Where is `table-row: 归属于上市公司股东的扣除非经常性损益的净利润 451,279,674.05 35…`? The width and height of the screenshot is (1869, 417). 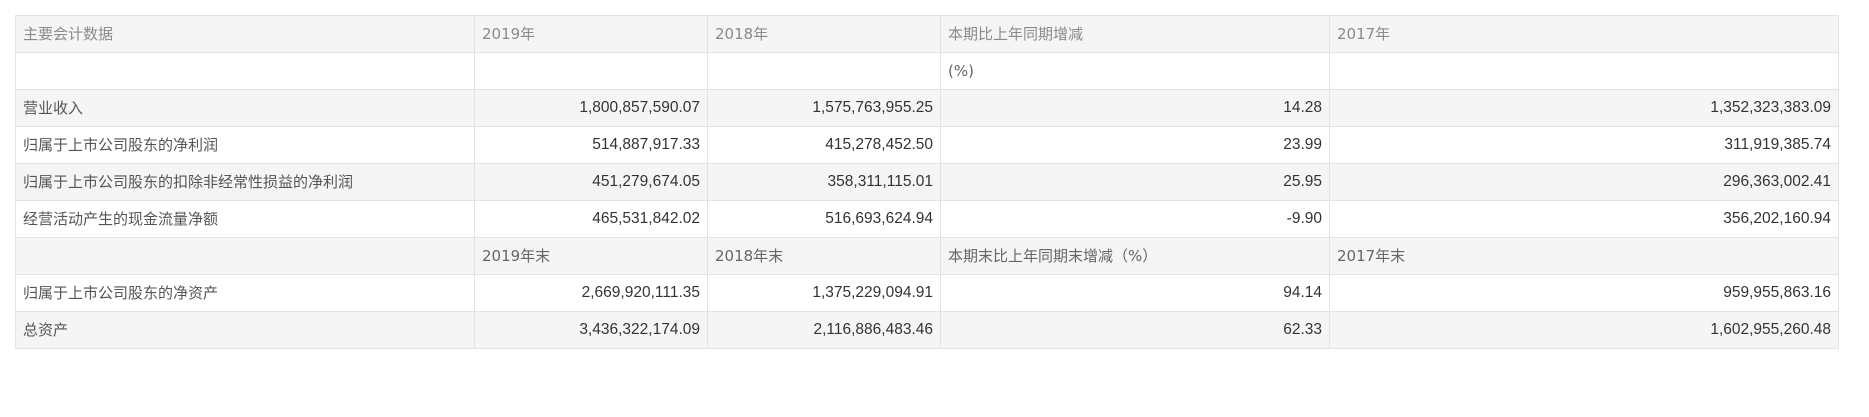 table-row: 归属于上市公司股东的扣除非经常性损益的净利润 451,279,674.05 35… is located at coordinates (927, 182).